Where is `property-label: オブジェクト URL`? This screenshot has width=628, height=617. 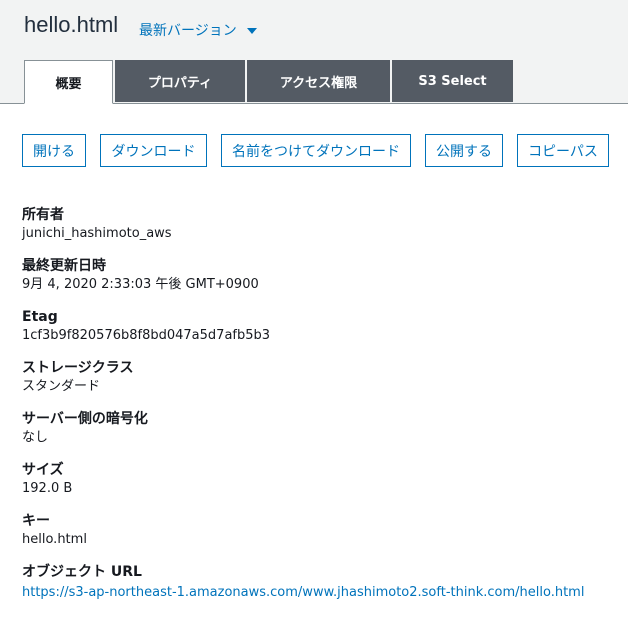
property-label: オブジェクト URL is located at coordinates (82, 572).